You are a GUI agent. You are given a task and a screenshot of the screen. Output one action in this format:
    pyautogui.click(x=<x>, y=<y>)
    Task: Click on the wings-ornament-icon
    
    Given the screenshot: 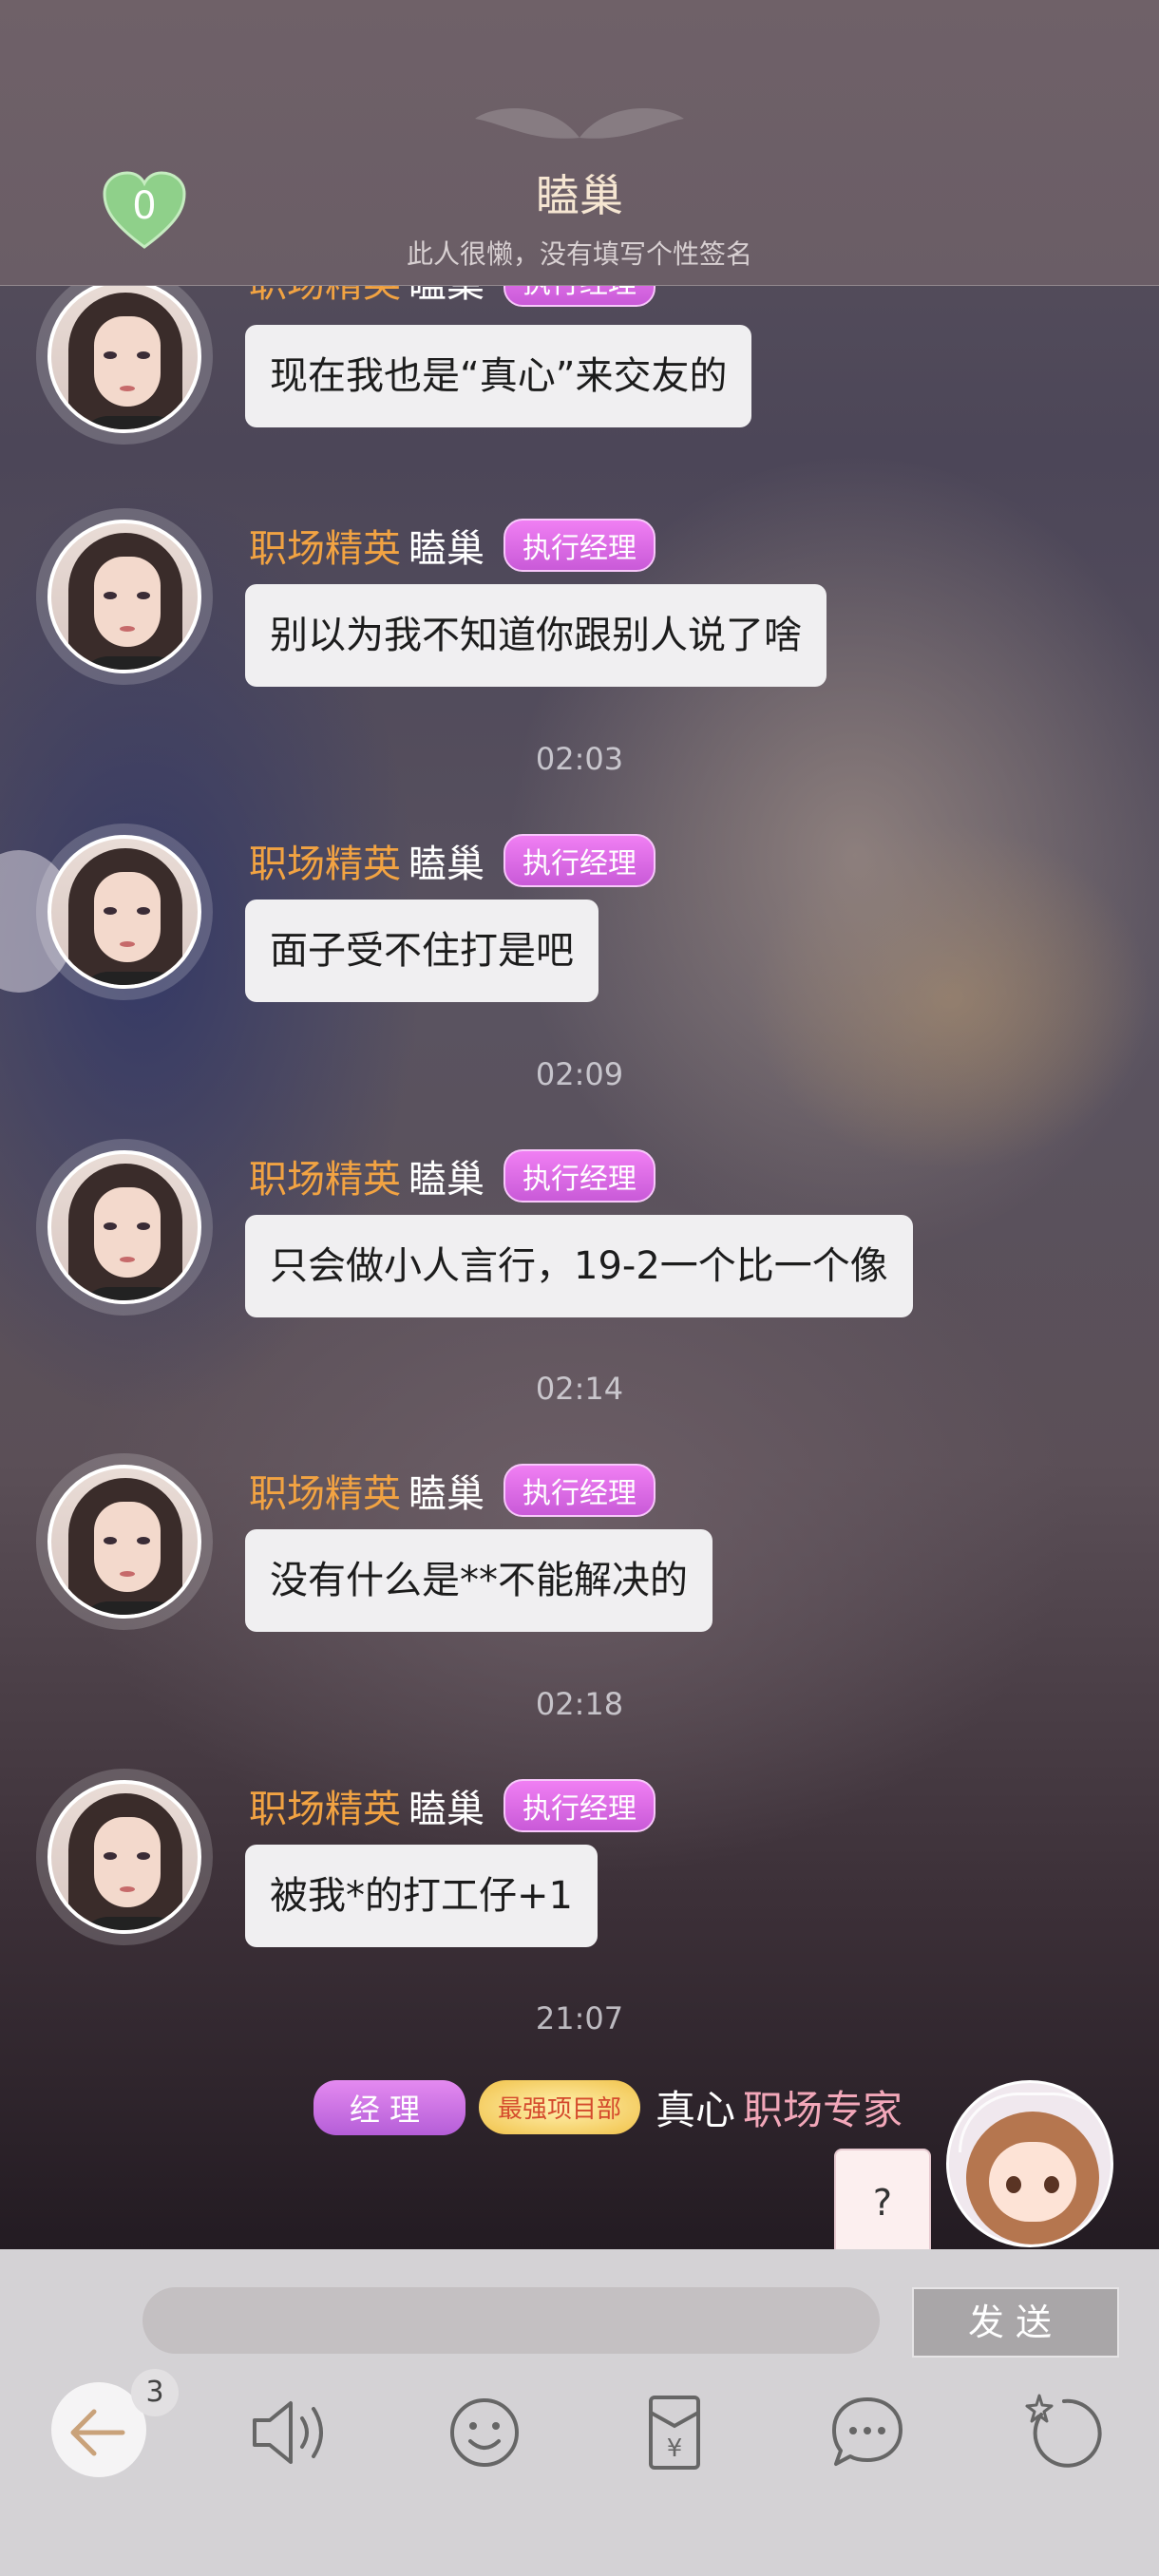 What is the action you would take?
    pyautogui.click(x=579, y=123)
    